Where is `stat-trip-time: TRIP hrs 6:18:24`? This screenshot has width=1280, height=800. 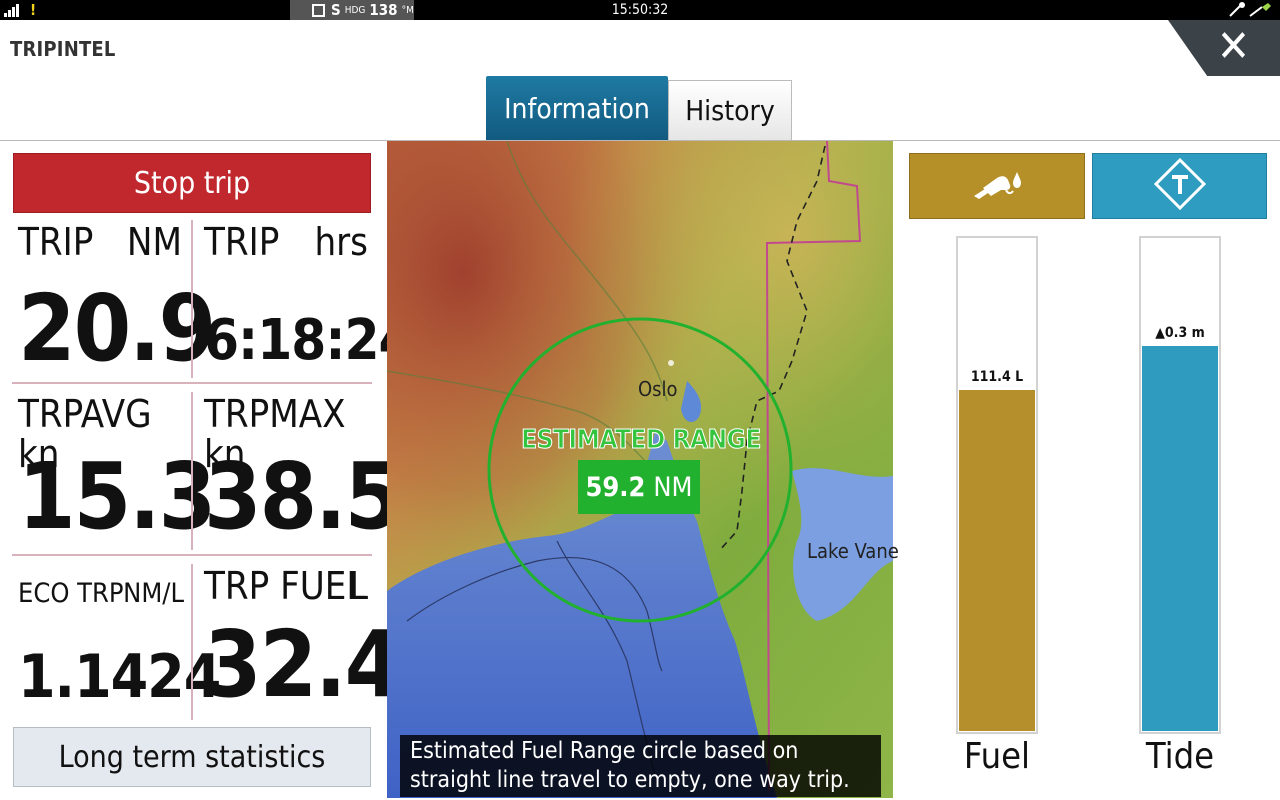
stat-trip-time: TRIP hrs 6:18:24 is located at coordinates (306, 301).